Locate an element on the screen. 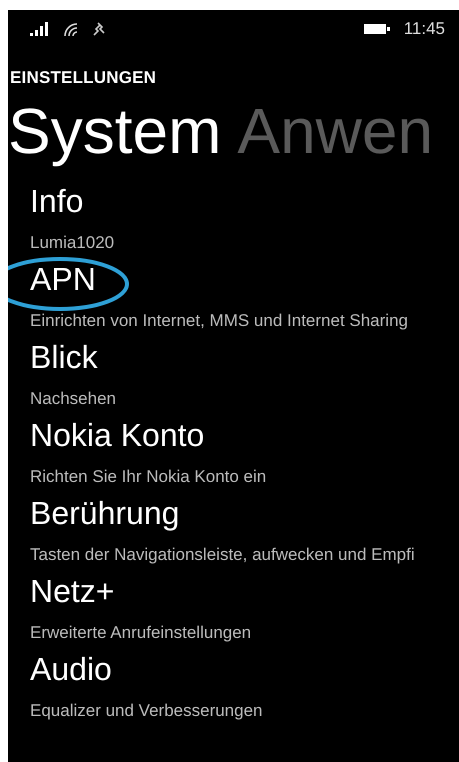  setting-title: Audio is located at coordinates (244, 669).